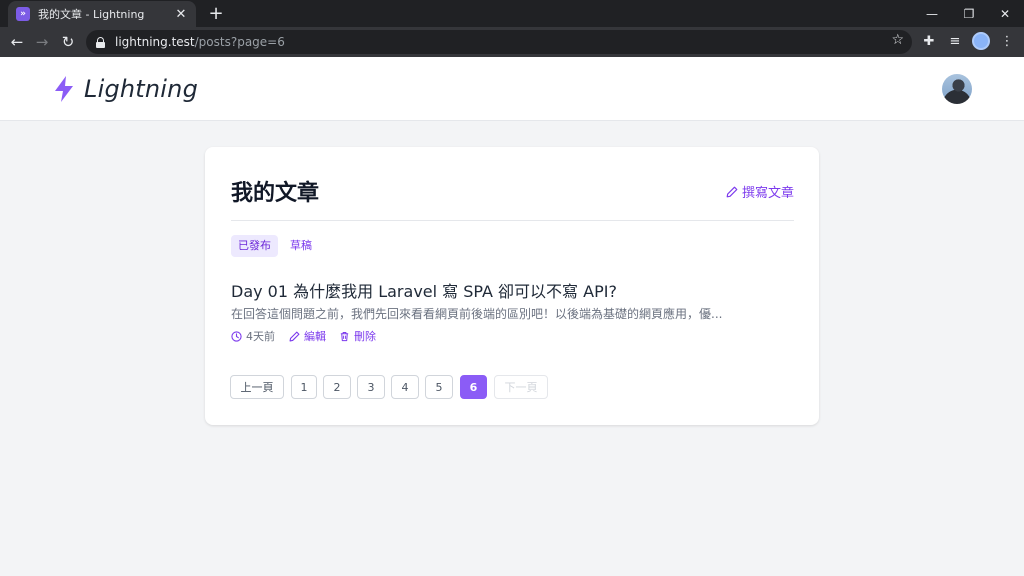  I want to click on write-post-label: 撰寫文章, so click(767, 193).